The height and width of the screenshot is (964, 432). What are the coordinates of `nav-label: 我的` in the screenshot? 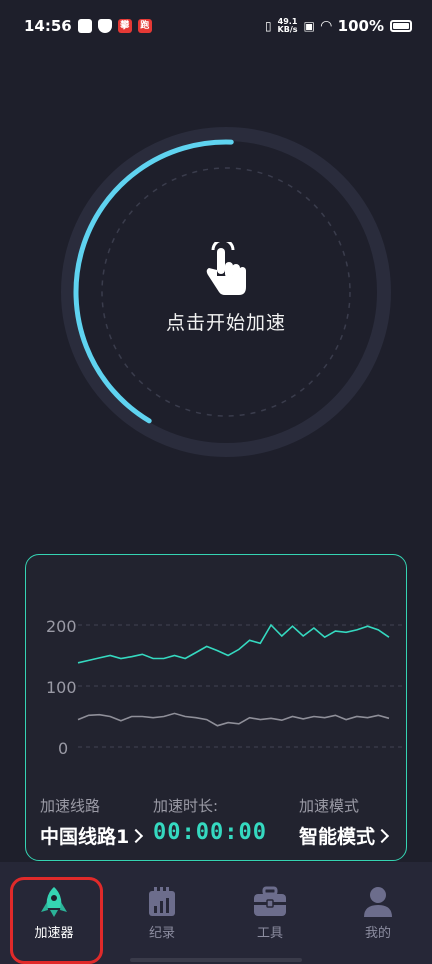 It's located at (377, 933).